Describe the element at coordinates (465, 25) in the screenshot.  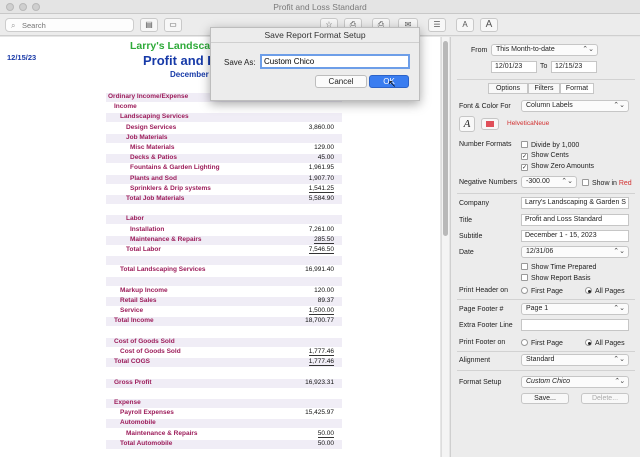
I see `font-small-icon: A` at that location.